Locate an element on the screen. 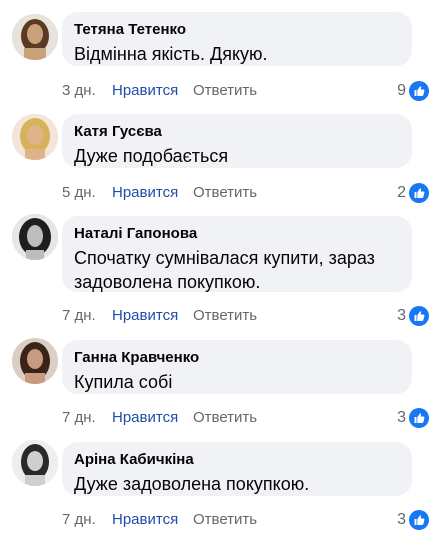 This screenshot has width=440, height=544. comment-time: 3 дн. is located at coordinates (79, 91).